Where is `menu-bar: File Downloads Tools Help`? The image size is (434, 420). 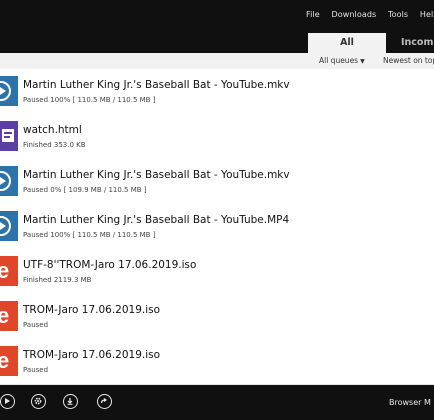
menu-bar: File Downloads Tools Help is located at coordinates (370, 14).